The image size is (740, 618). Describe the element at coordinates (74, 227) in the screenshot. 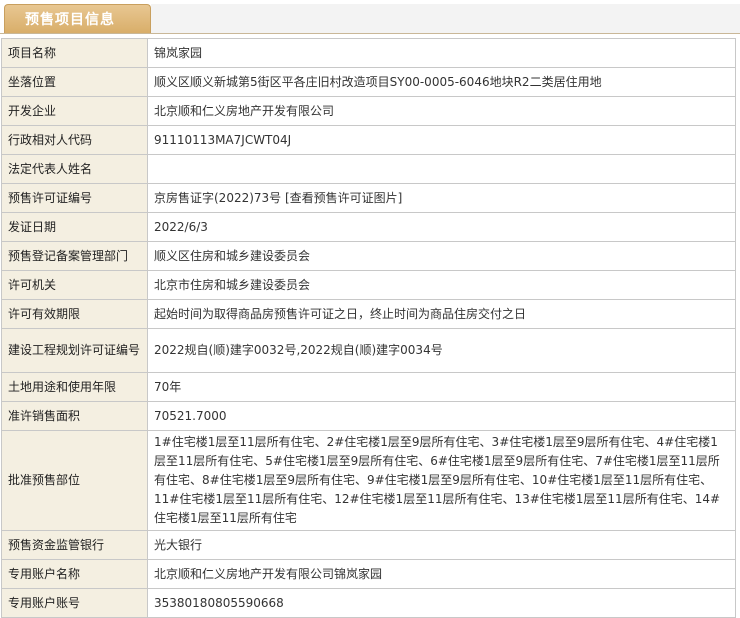

I see `row-label: 发证日期` at that location.